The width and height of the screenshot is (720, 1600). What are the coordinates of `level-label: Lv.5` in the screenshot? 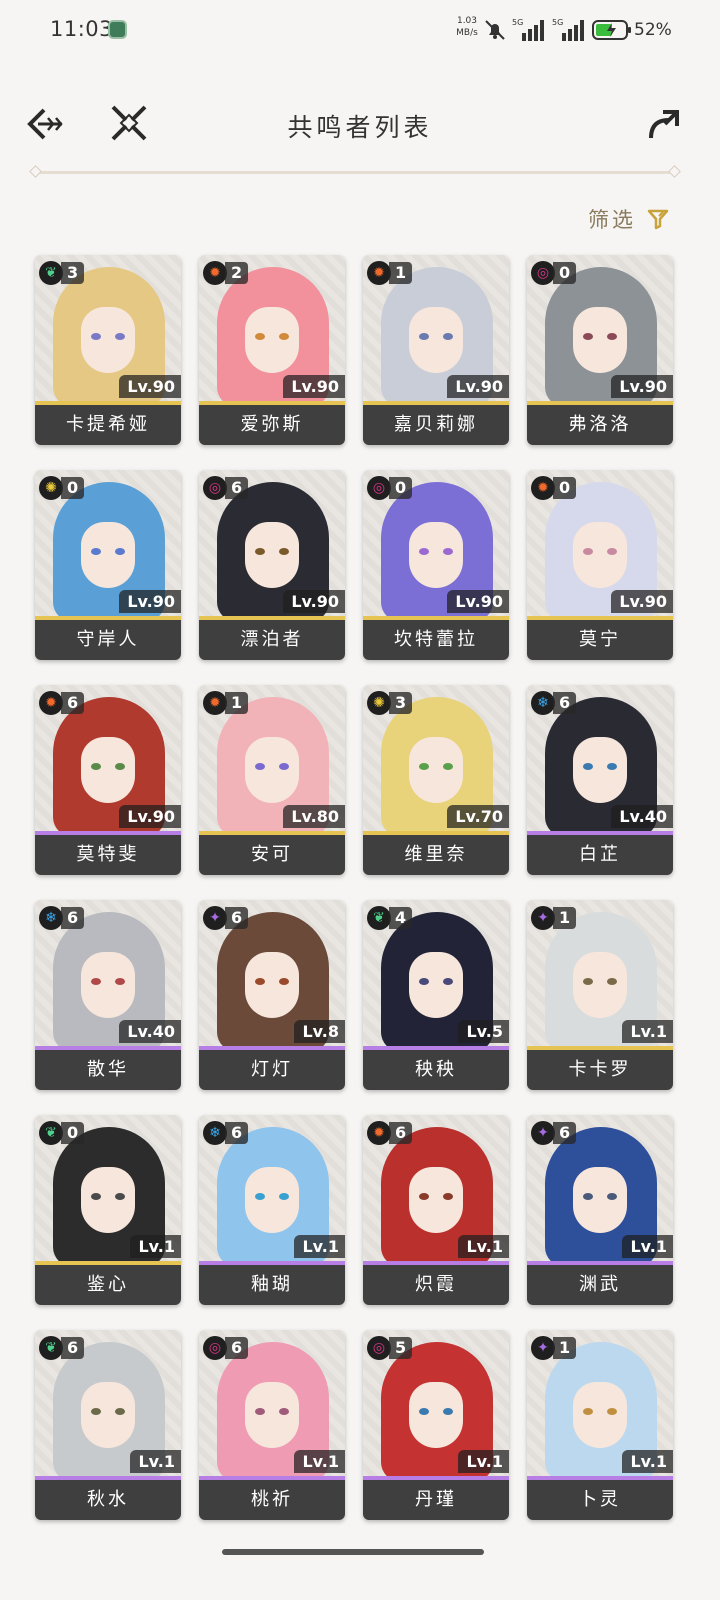 It's located at (483, 1031).